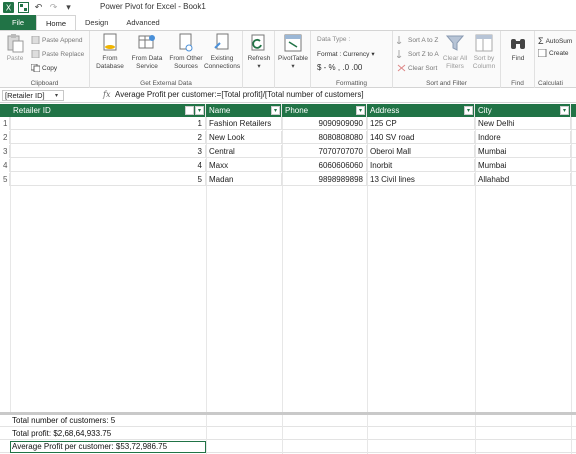 Image resolution: width=576 pixels, height=454 pixels. What do you see at coordinates (293, 52) in the screenshot?
I see `pivottable-button: PivotTable ▾` at bounding box center [293, 52].